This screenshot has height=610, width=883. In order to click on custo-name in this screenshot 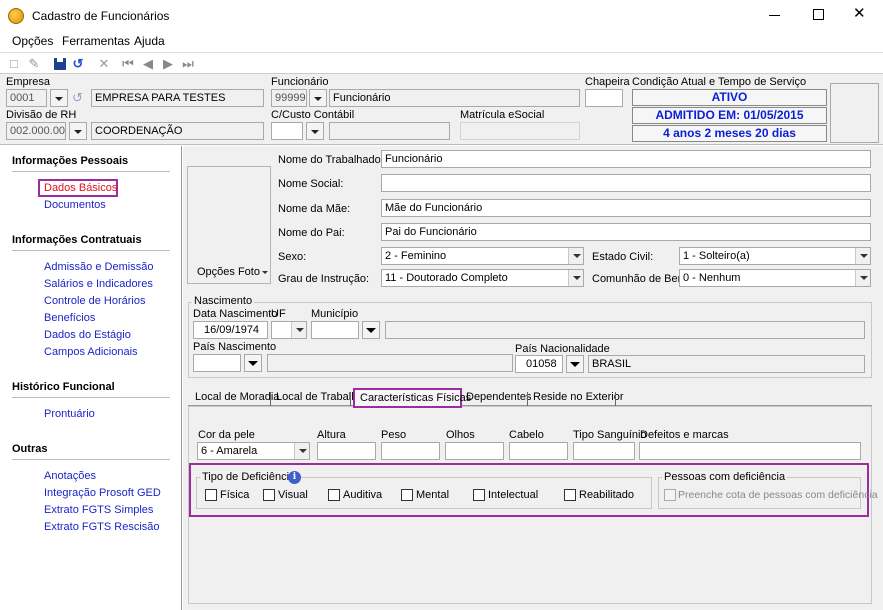, I will do `click(389, 131)`.